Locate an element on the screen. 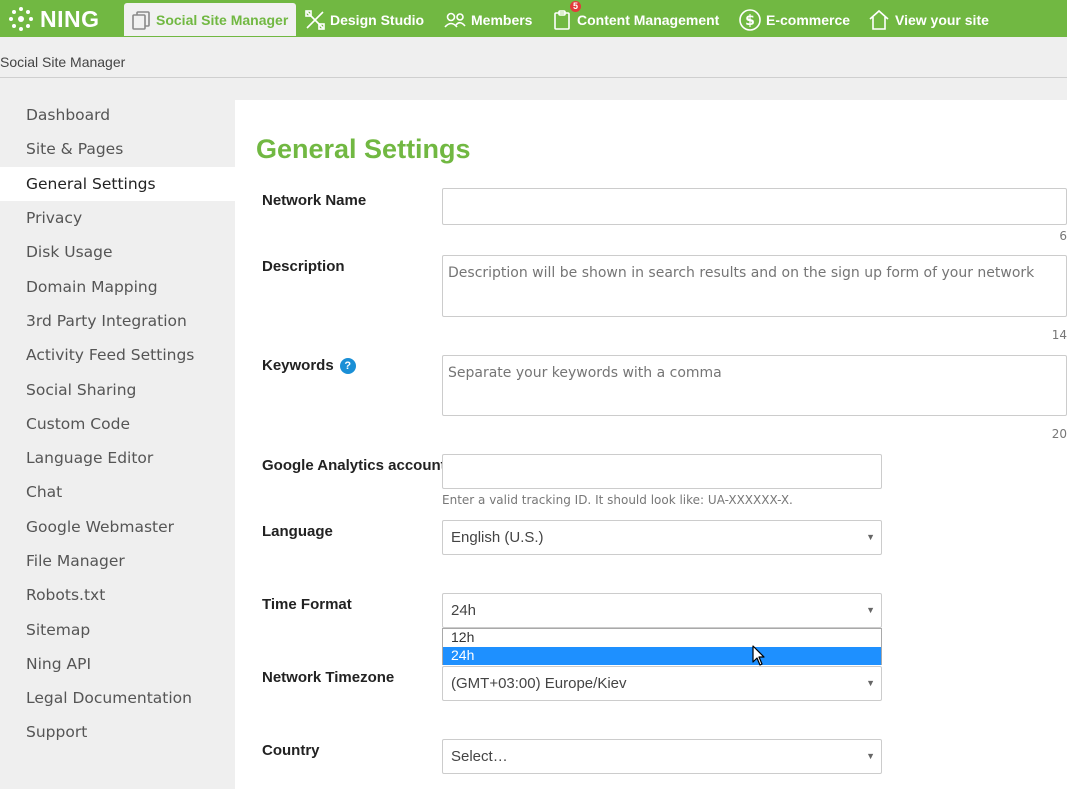  country-select: Select… ▼ is located at coordinates (662, 756).